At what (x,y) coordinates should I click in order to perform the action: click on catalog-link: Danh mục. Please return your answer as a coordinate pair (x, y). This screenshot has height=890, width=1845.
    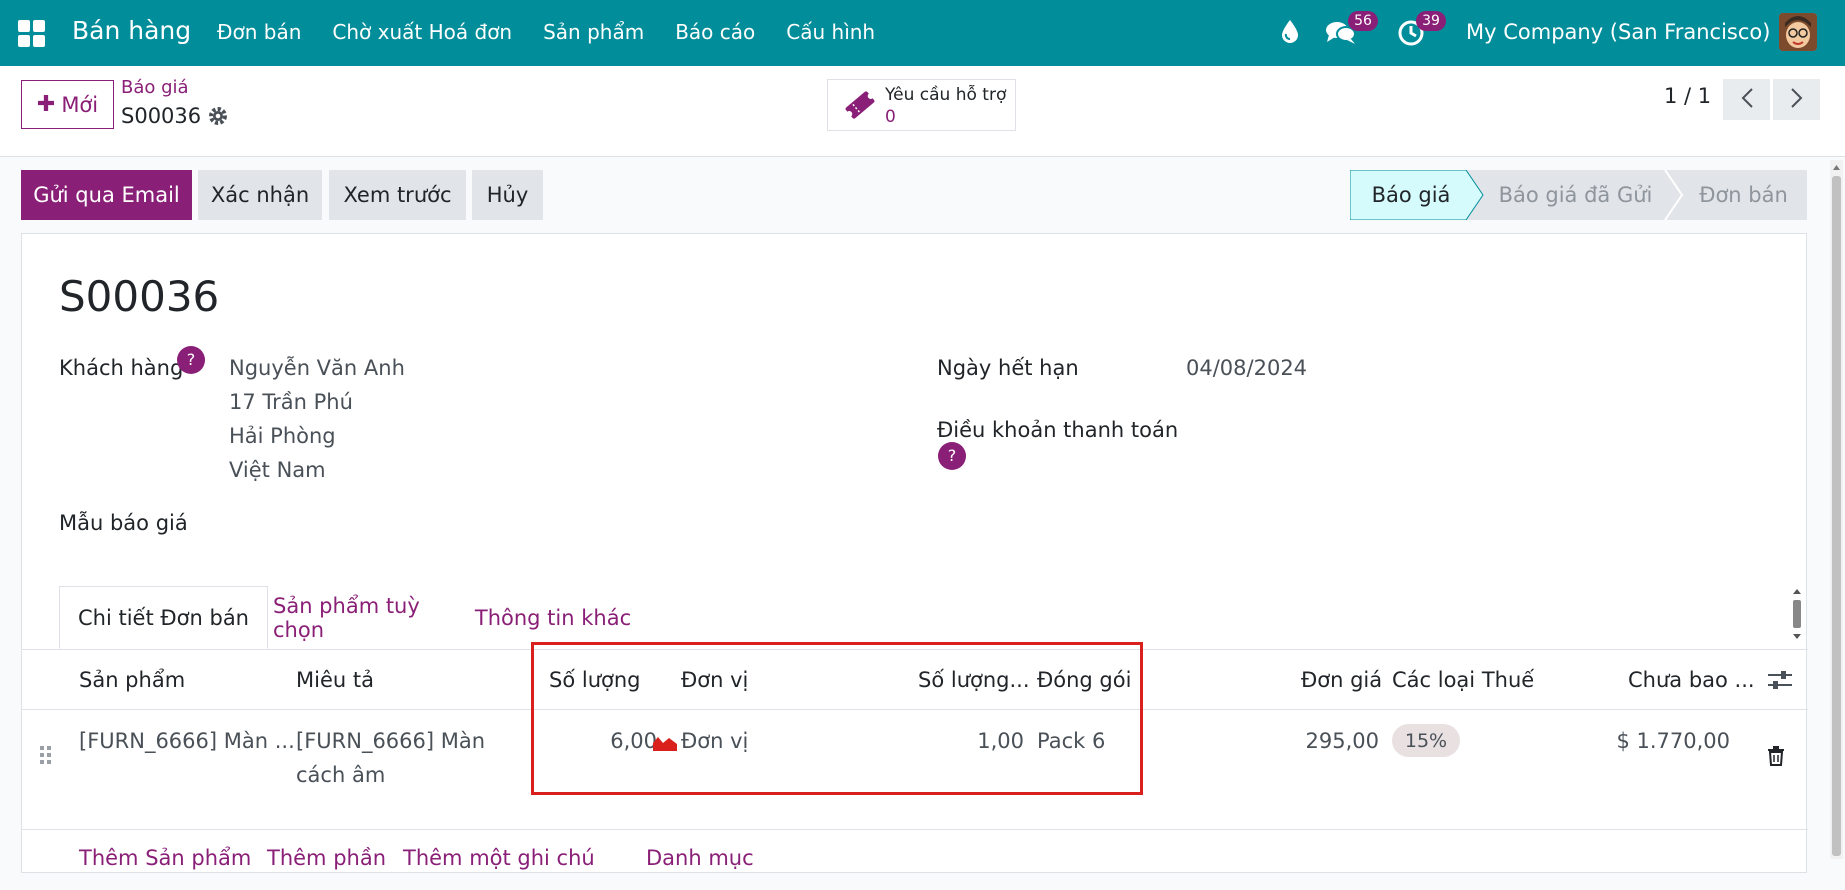
    Looking at the image, I should click on (700, 858).